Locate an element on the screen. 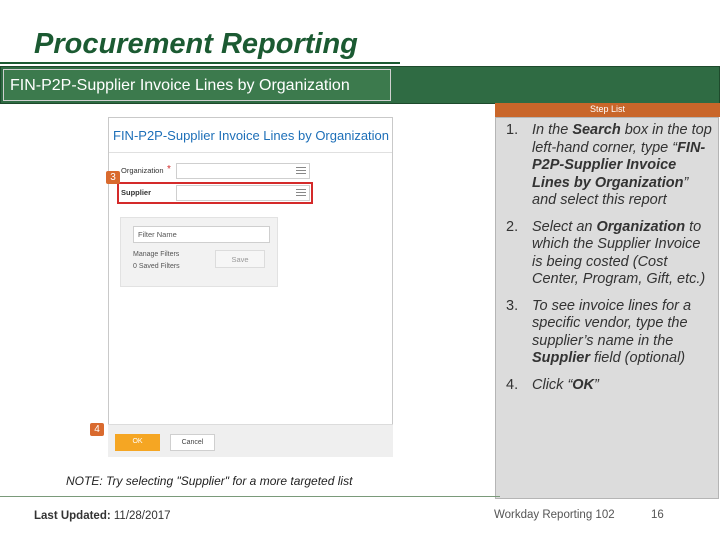 The image size is (720, 540). save-filter-button: Save is located at coordinates (240, 259).